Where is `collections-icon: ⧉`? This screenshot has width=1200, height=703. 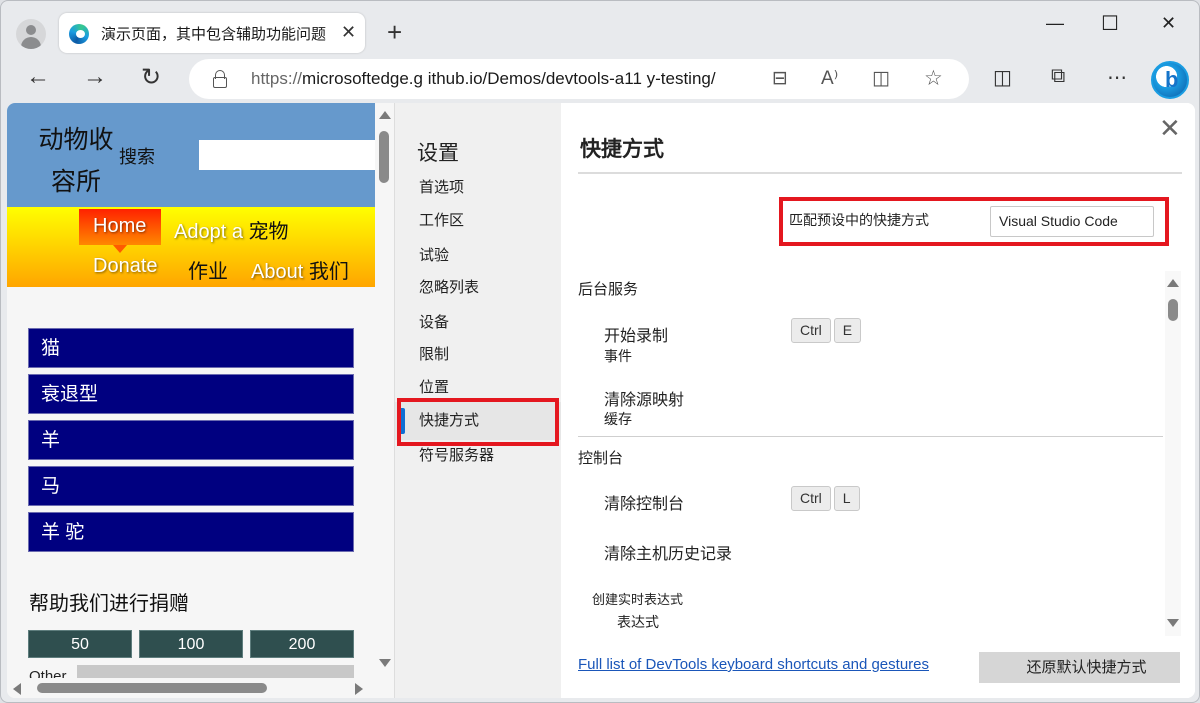 collections-icon: ⧉ is located at coordinates (1058, 76).